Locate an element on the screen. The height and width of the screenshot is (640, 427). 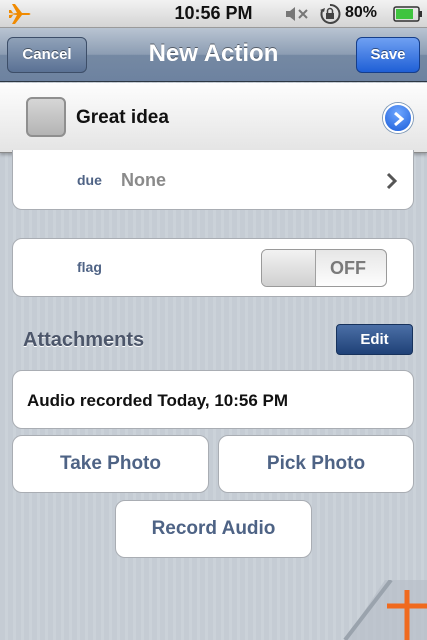
due-value: None is located at coordinates (143, 180).